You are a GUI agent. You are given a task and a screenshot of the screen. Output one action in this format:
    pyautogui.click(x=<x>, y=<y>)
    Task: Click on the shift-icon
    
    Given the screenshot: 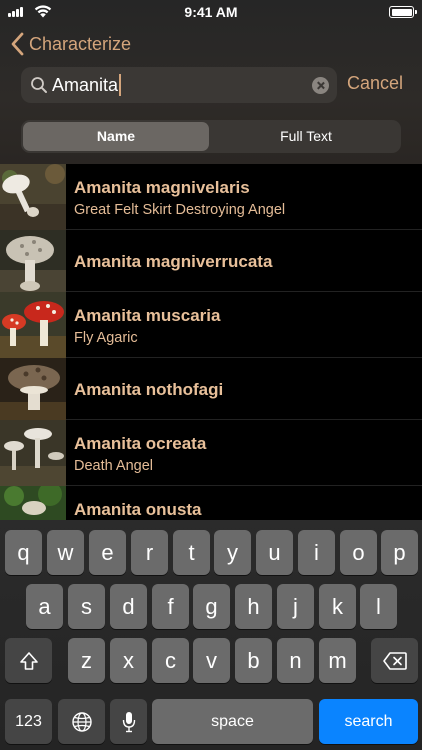 What is the action you would take?
    pyautogui.click(x=28, y=660)
    